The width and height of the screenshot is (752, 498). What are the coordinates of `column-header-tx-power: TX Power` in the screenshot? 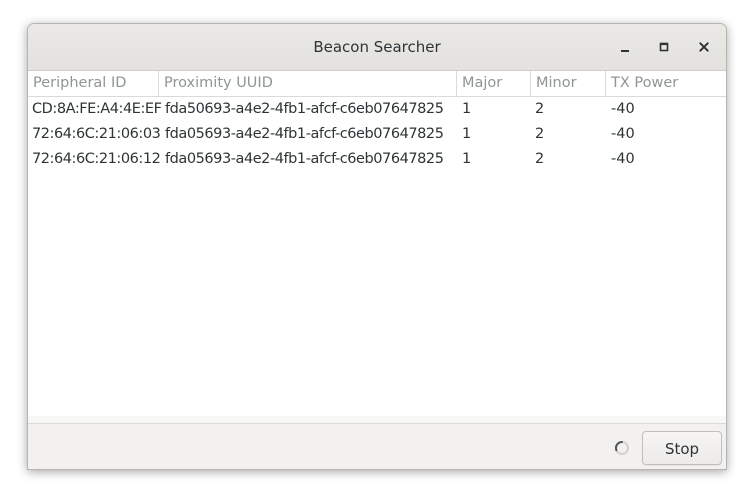 It's located at (666, 83).